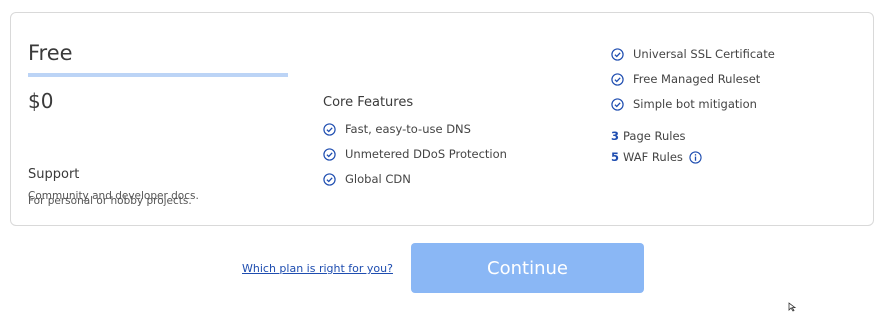  I want to click on support-title: Support, so click(54, 174).